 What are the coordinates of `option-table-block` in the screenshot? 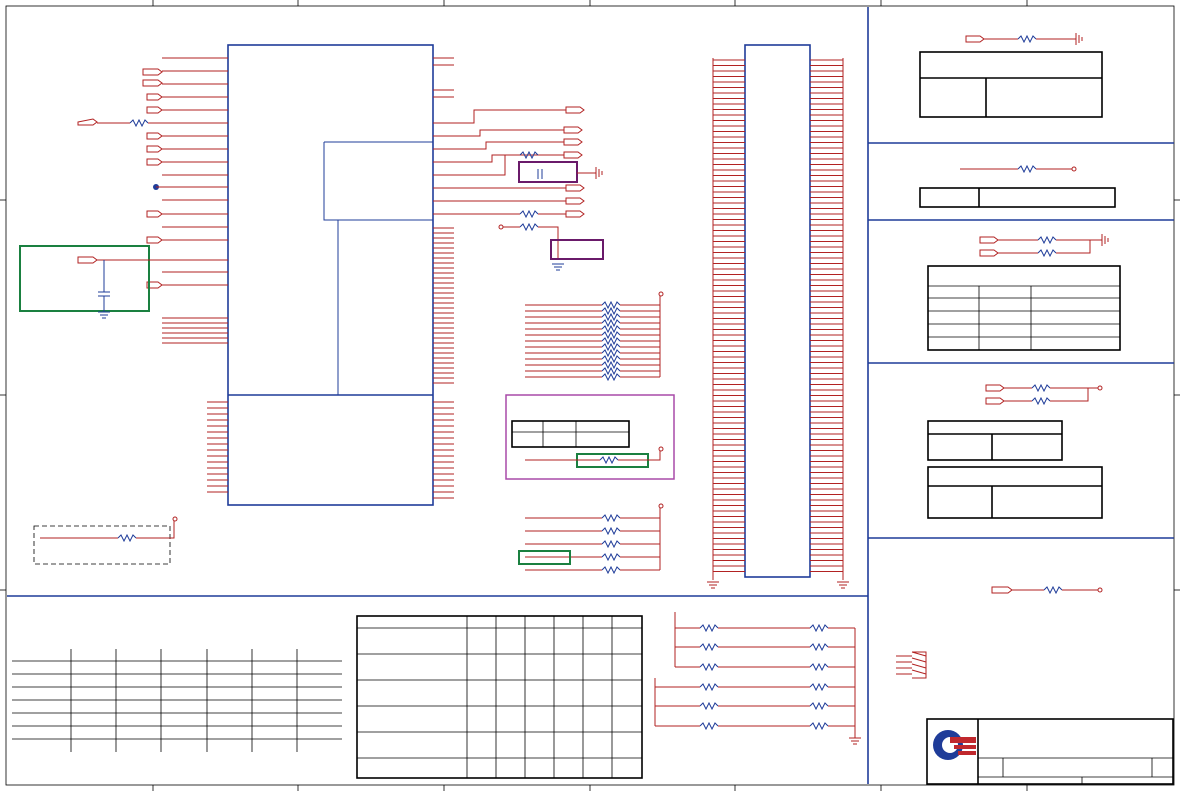 It's located at (590, 437).